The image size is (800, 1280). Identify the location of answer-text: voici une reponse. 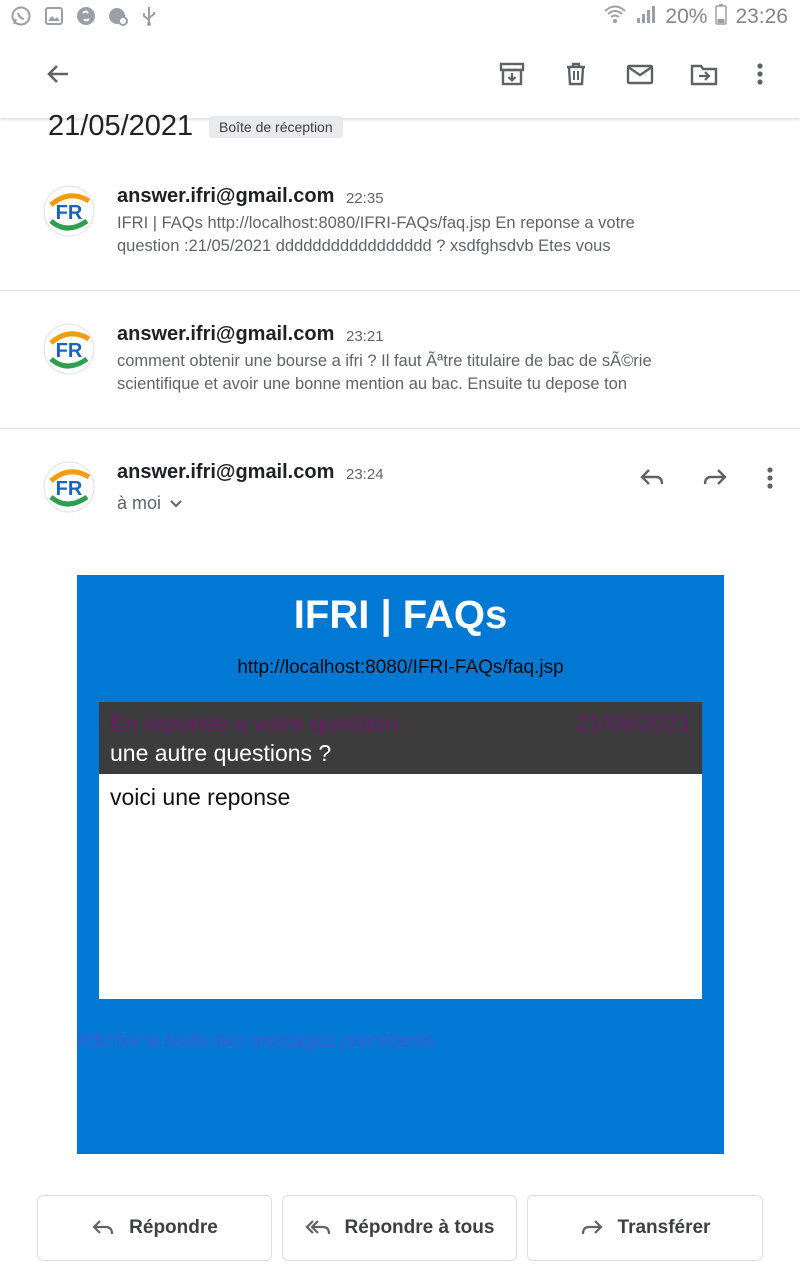
(200, 797).